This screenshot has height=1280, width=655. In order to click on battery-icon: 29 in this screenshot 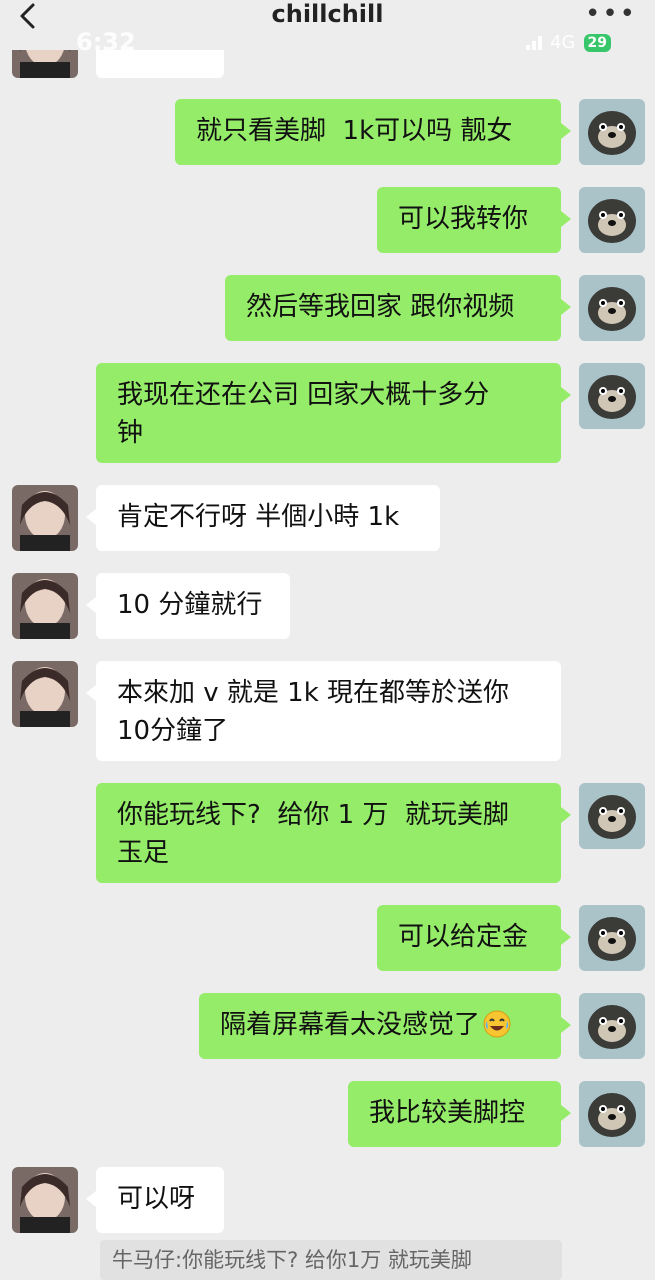, I will do `click(597, 42)`.